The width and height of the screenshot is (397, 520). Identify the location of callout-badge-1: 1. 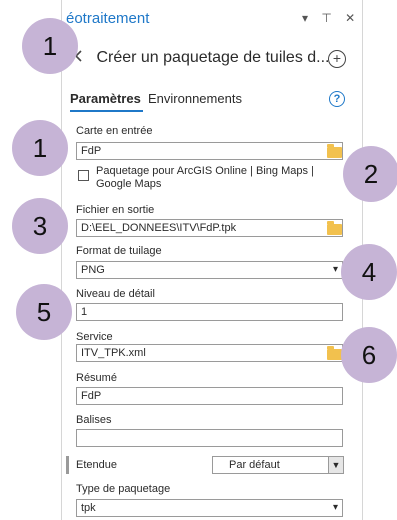
(50, 46).